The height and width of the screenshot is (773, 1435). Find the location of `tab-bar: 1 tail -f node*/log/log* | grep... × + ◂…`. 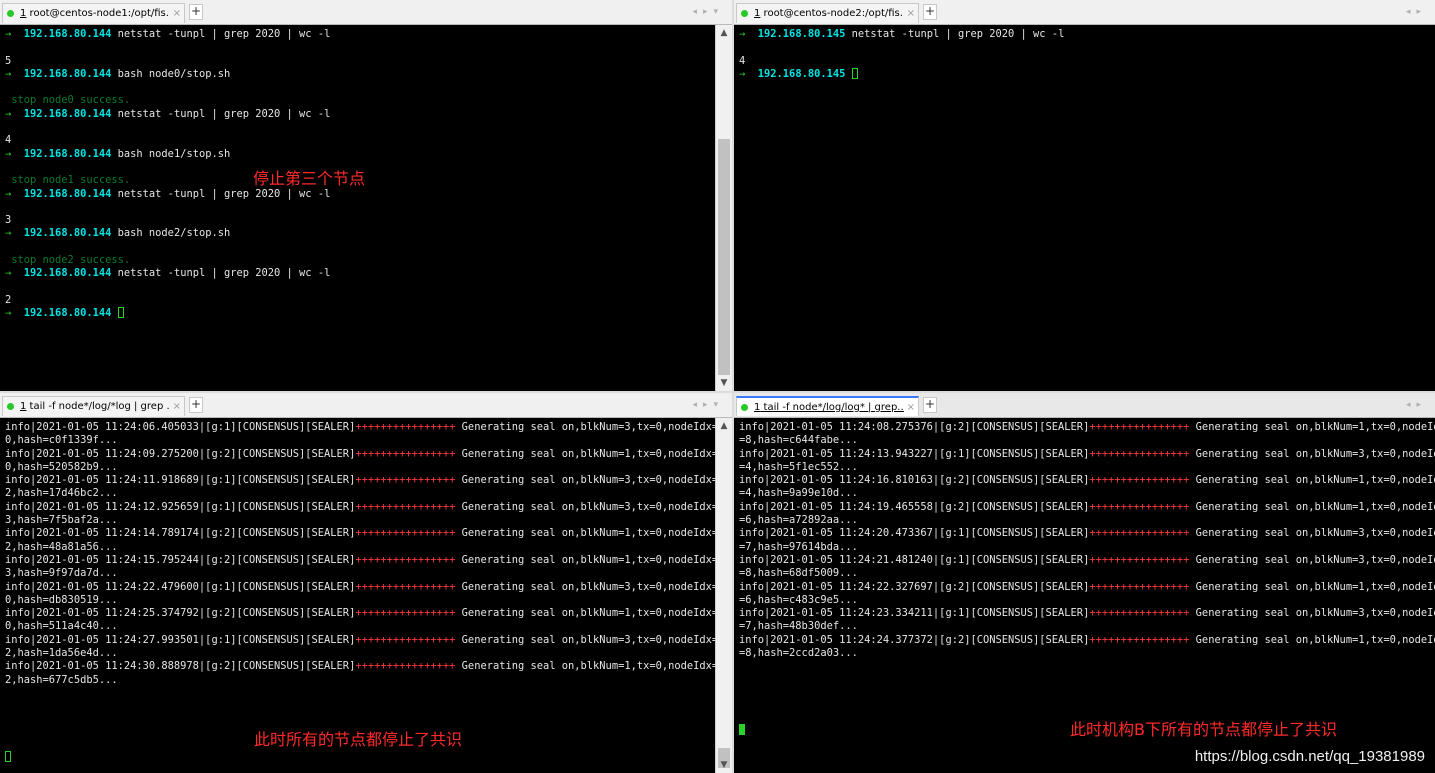

tab-bar: 1 tail -f node*/log/log* | grep... × + ◂… is located at coordinates (1084, 405).